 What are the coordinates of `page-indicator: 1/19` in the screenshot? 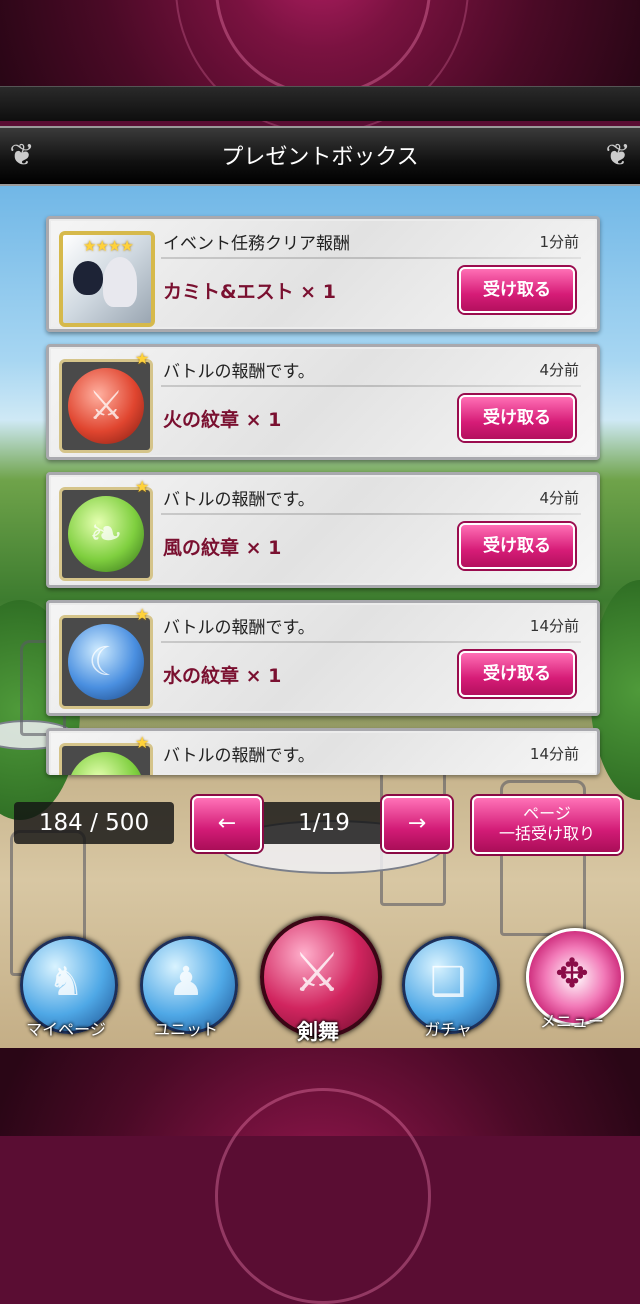 It's located at (324, 823).